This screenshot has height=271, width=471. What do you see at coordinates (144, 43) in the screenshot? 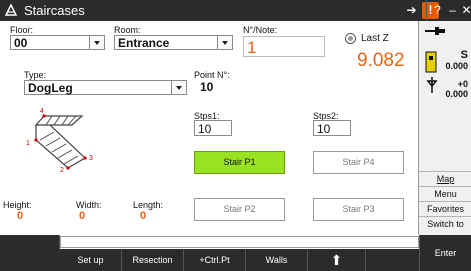
I see `room-value: Entrance` at bounding box center [144, 43].